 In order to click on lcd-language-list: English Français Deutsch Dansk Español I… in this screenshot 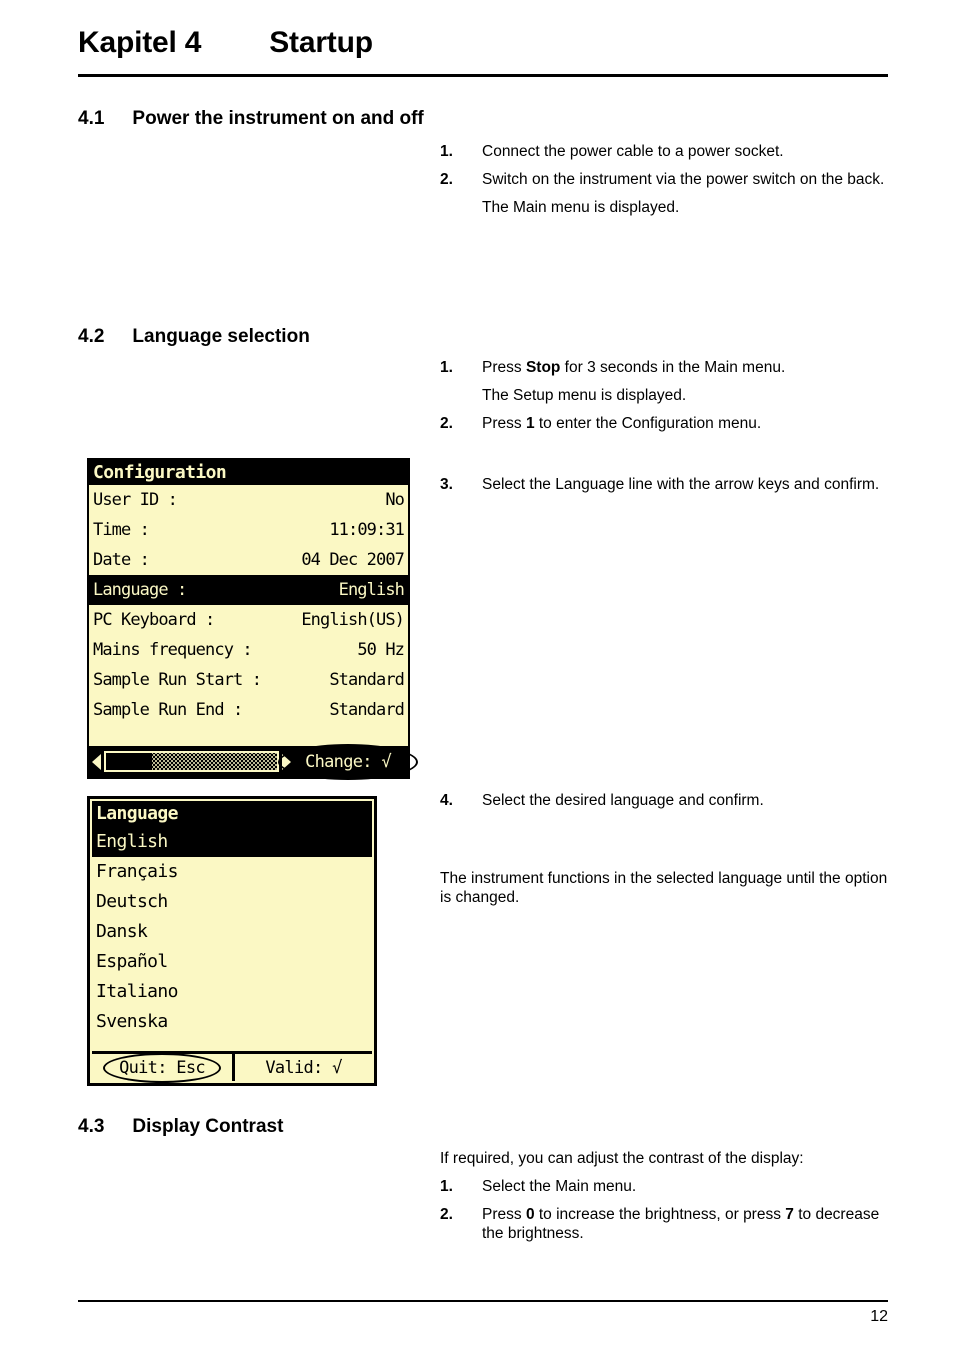, I will do `click(232, 939)`.